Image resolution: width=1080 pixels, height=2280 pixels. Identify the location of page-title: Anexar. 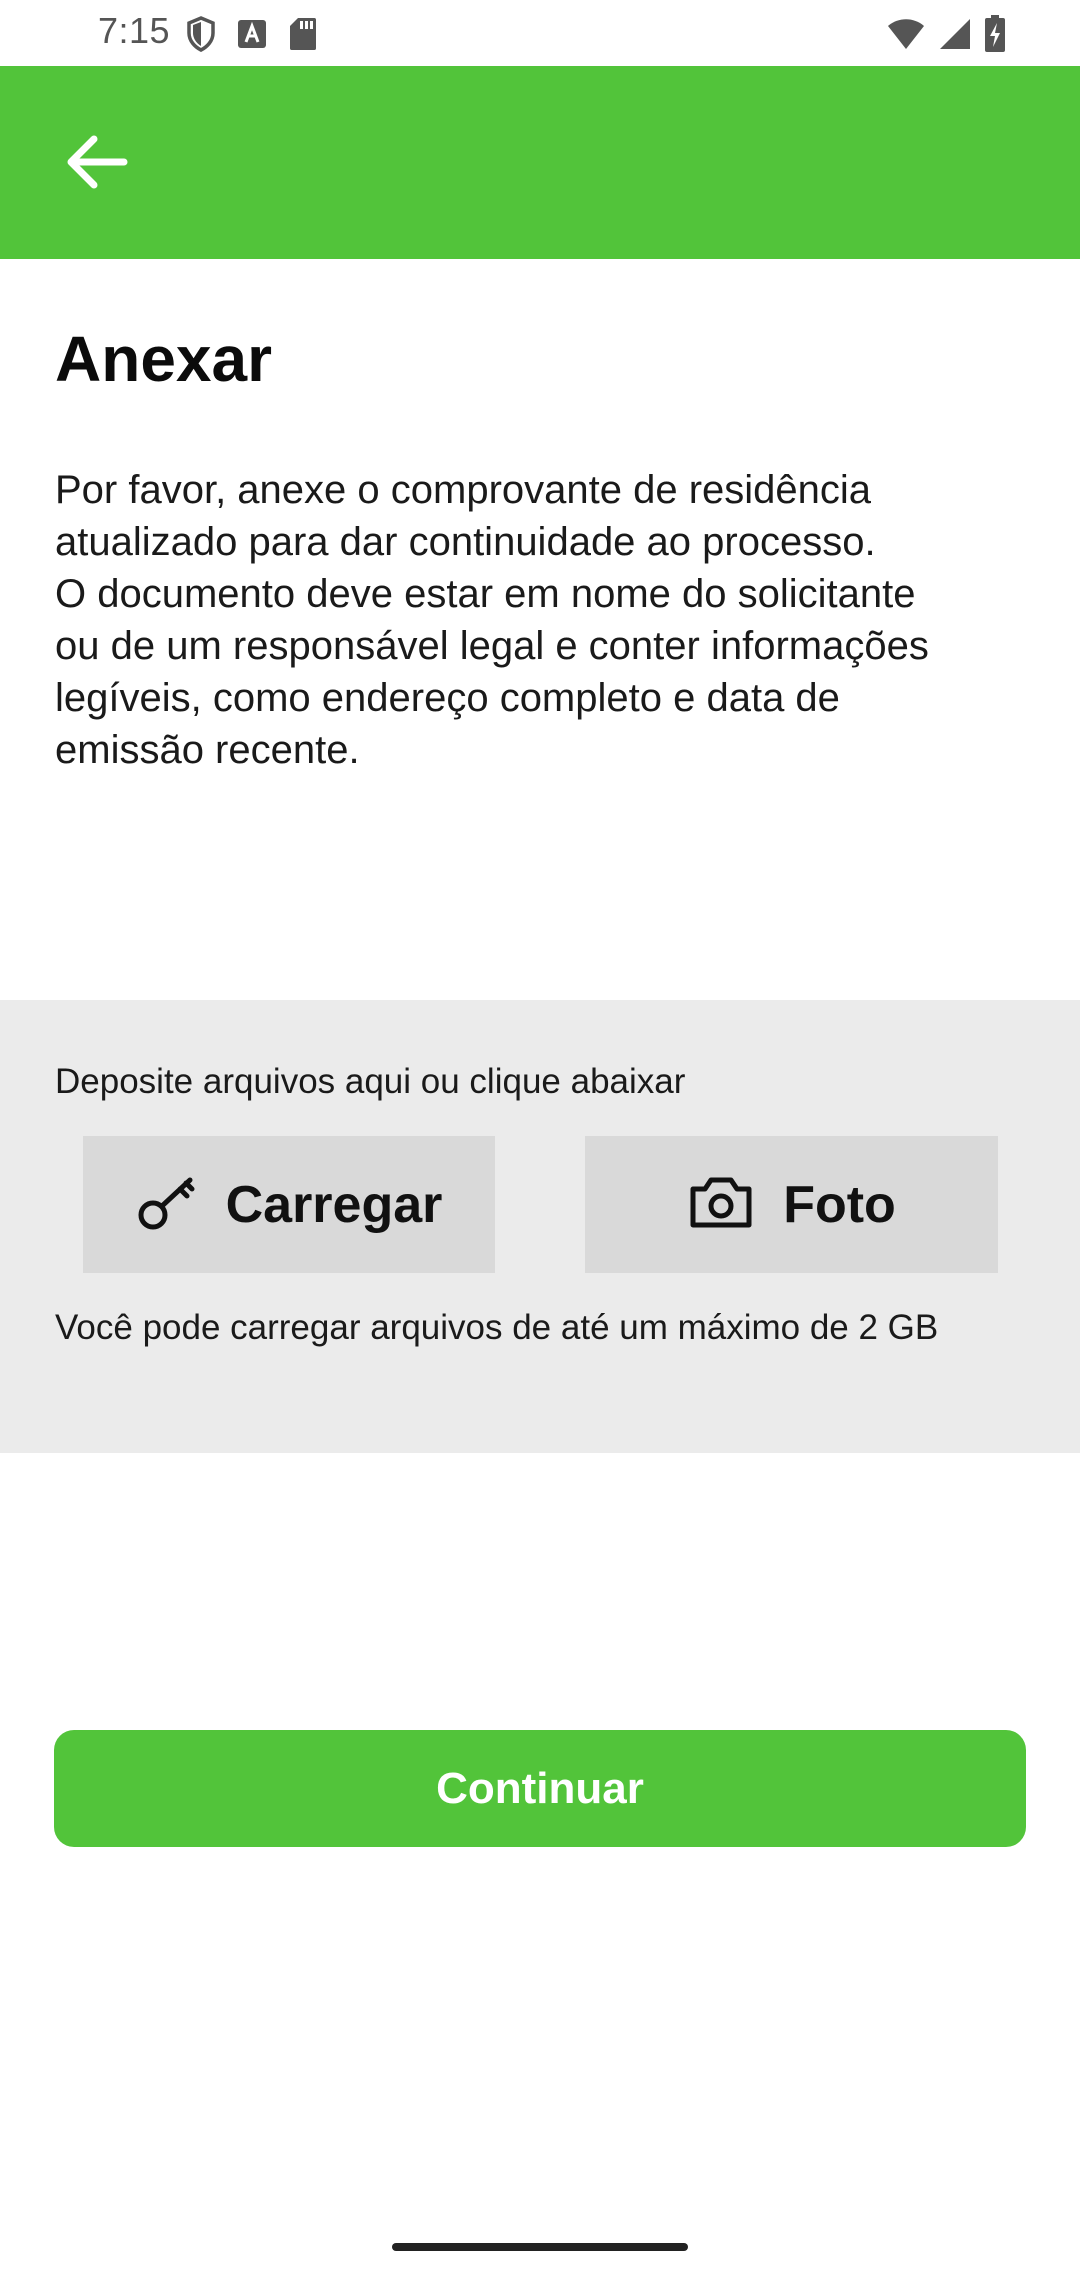
(163, 359).